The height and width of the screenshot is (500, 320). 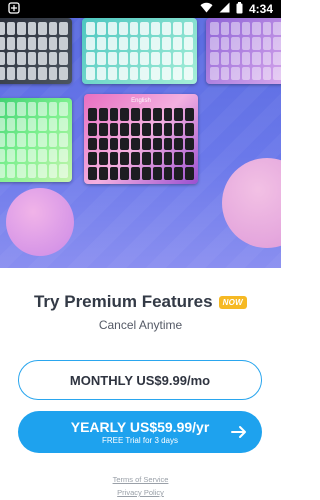 What do you see at coordinates (141, 139) in the screenshot?
I see `keyboard-theme-pink: English` at bounding box center [141, 139].